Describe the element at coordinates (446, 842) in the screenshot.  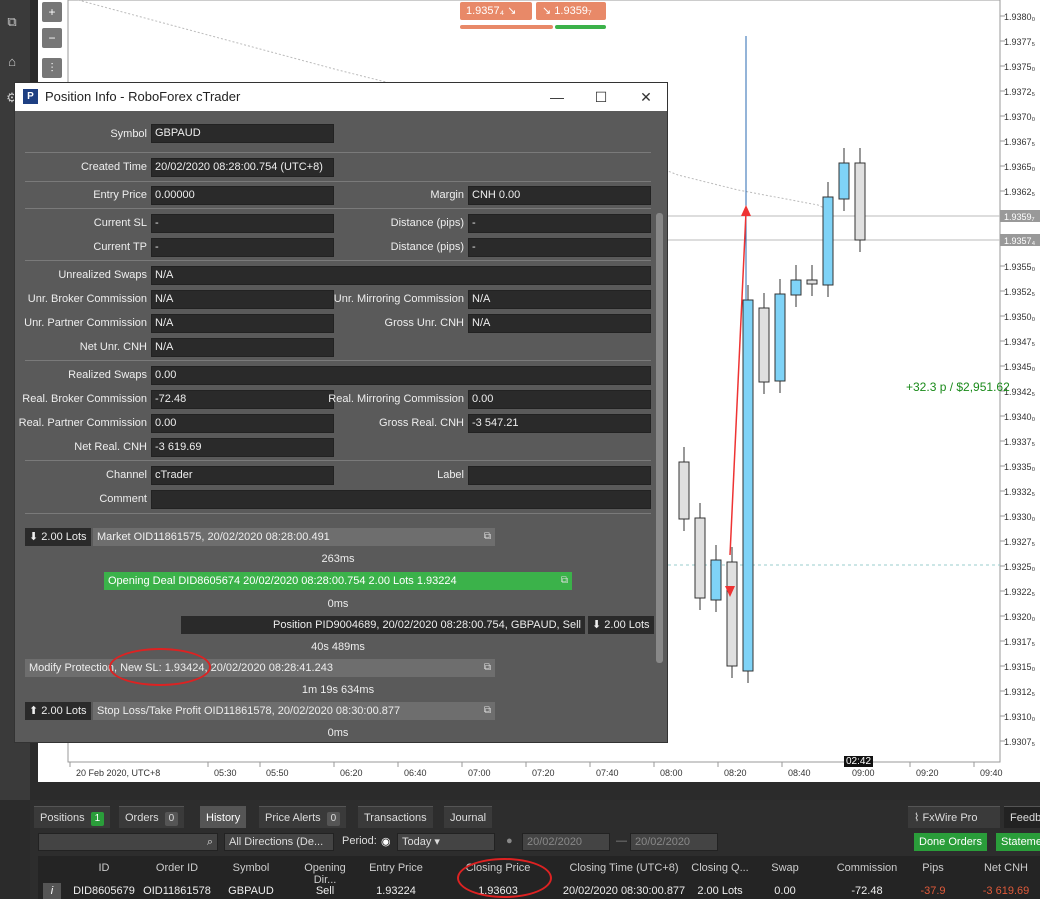
I see `period-select: Today ▾` at that location.